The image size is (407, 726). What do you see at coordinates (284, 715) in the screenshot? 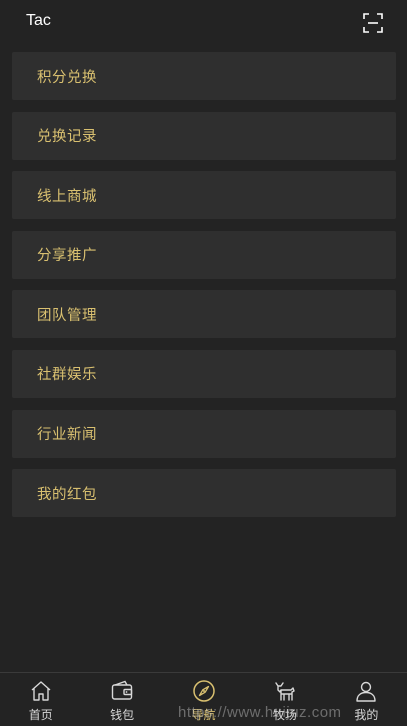
I see `tab-label: 牧场` at bounding box center [284, 715].